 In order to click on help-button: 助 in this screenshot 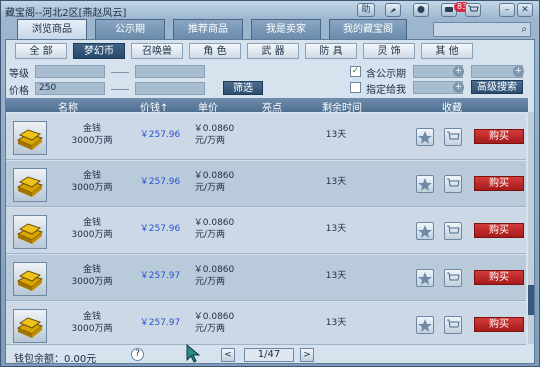, I will do `click(366, 10)`.